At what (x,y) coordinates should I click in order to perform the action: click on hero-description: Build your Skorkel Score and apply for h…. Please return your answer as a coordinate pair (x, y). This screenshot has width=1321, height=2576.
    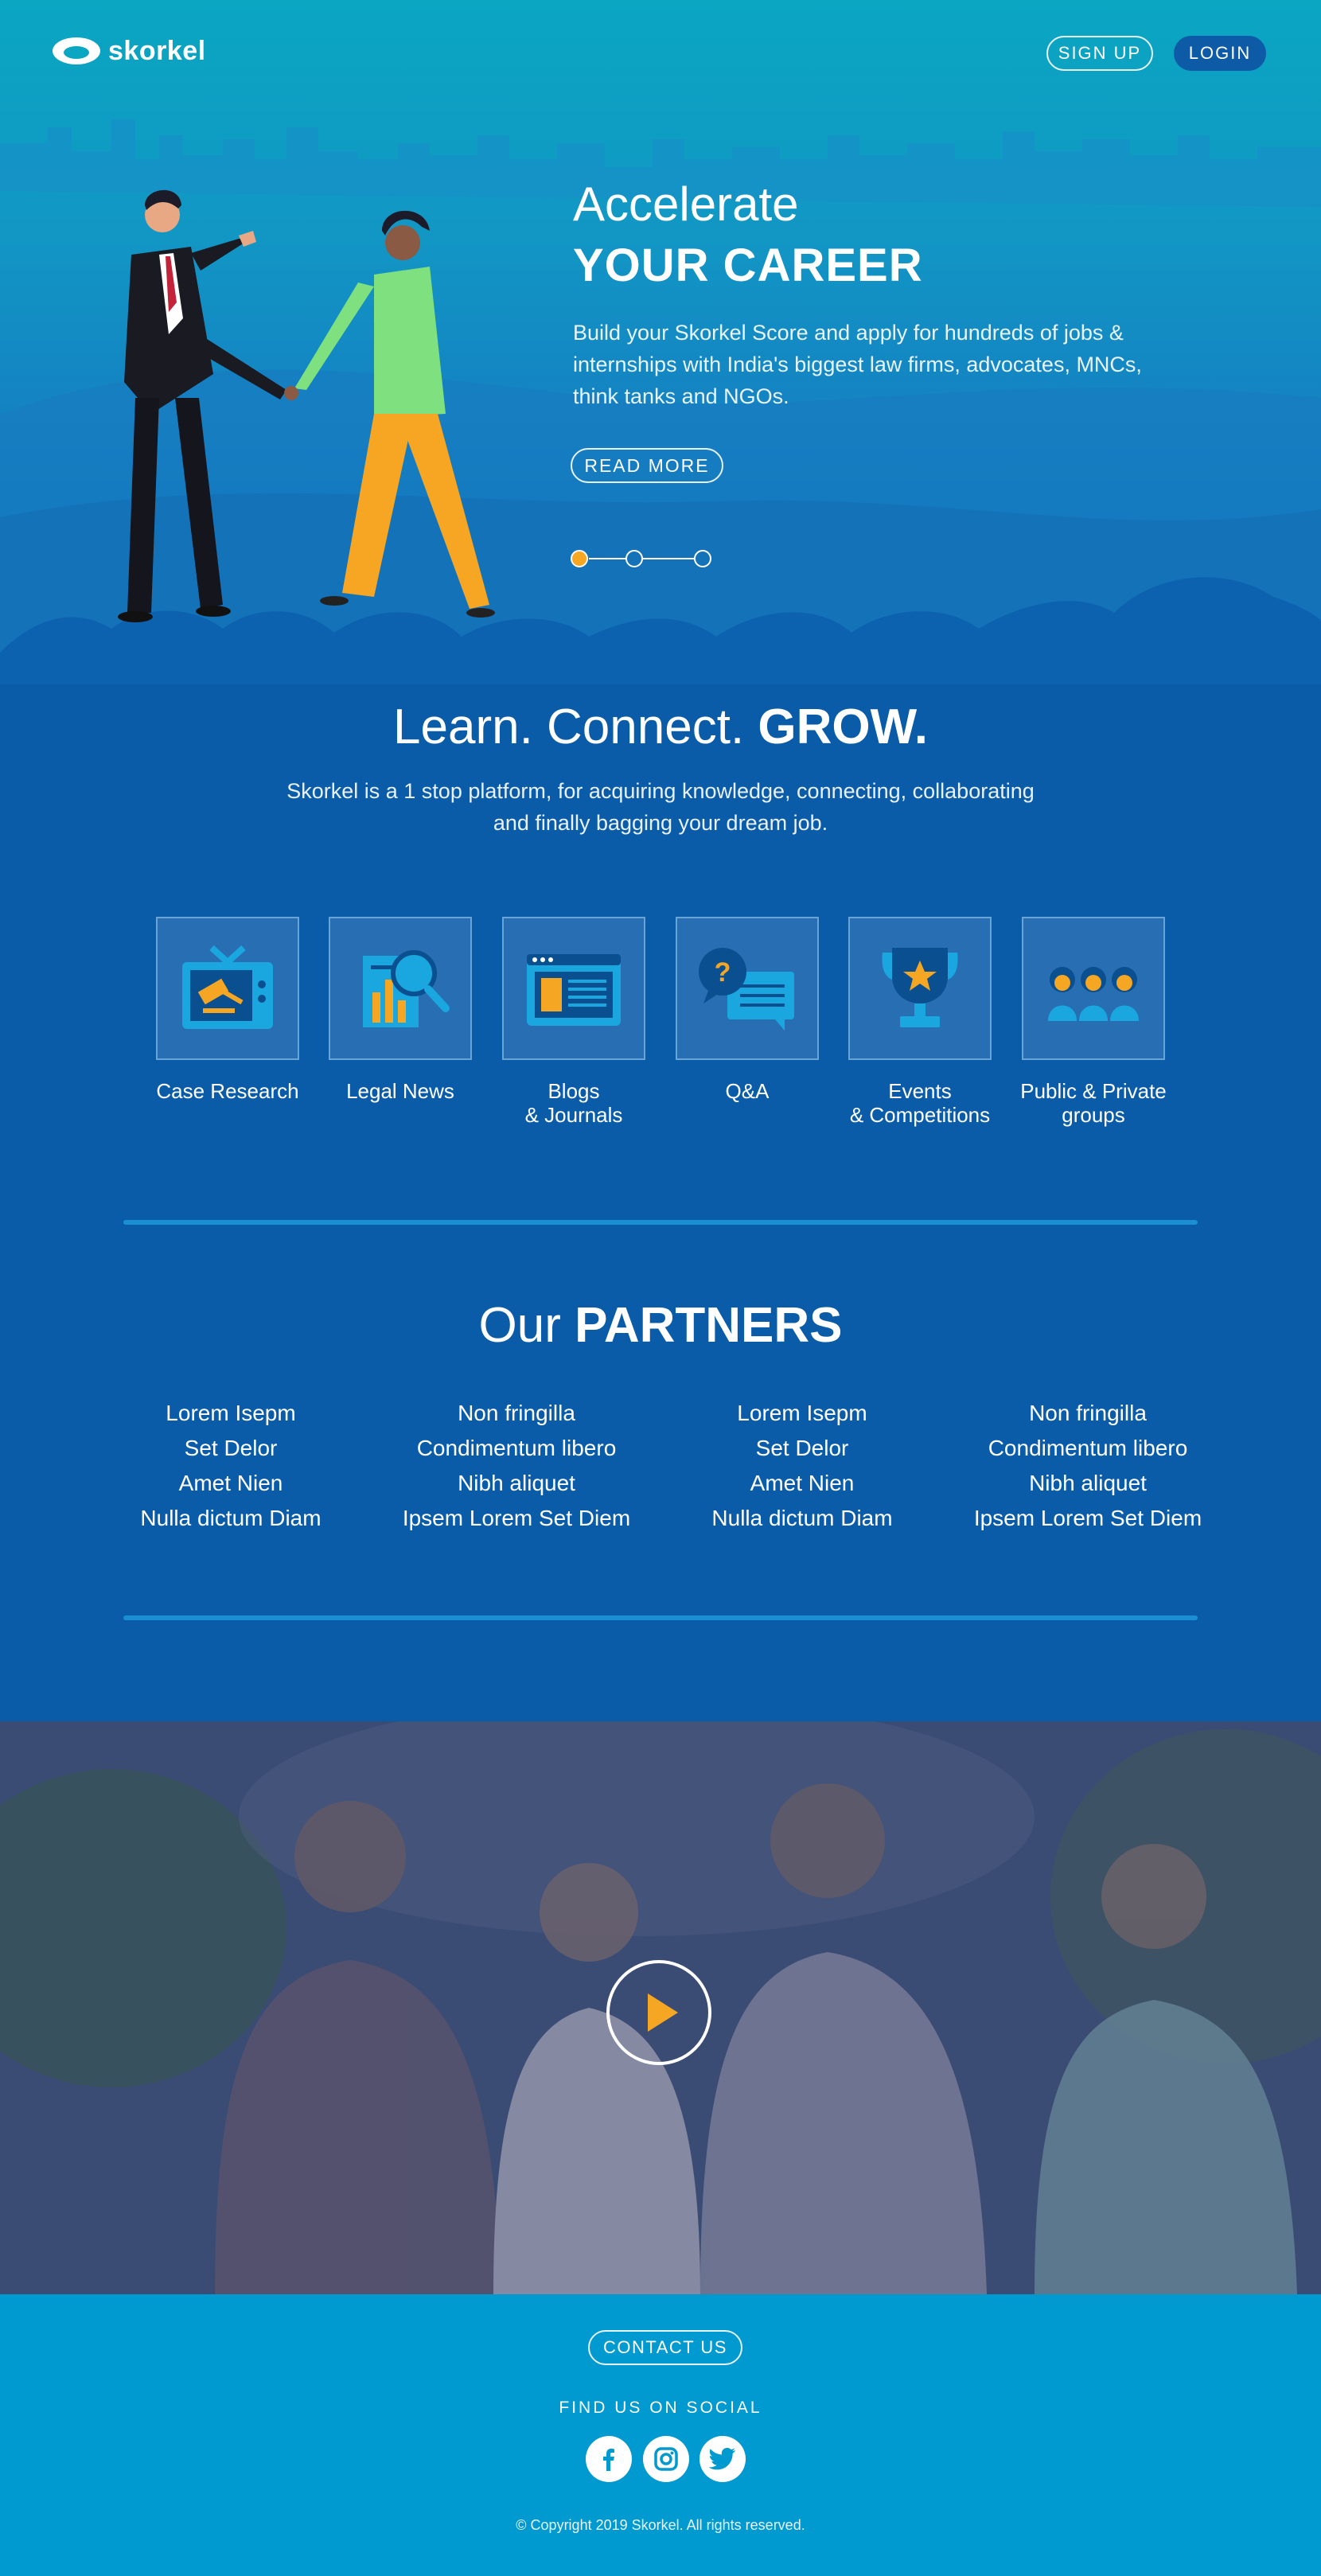
    Looking at the image, I should click on (857, 364).